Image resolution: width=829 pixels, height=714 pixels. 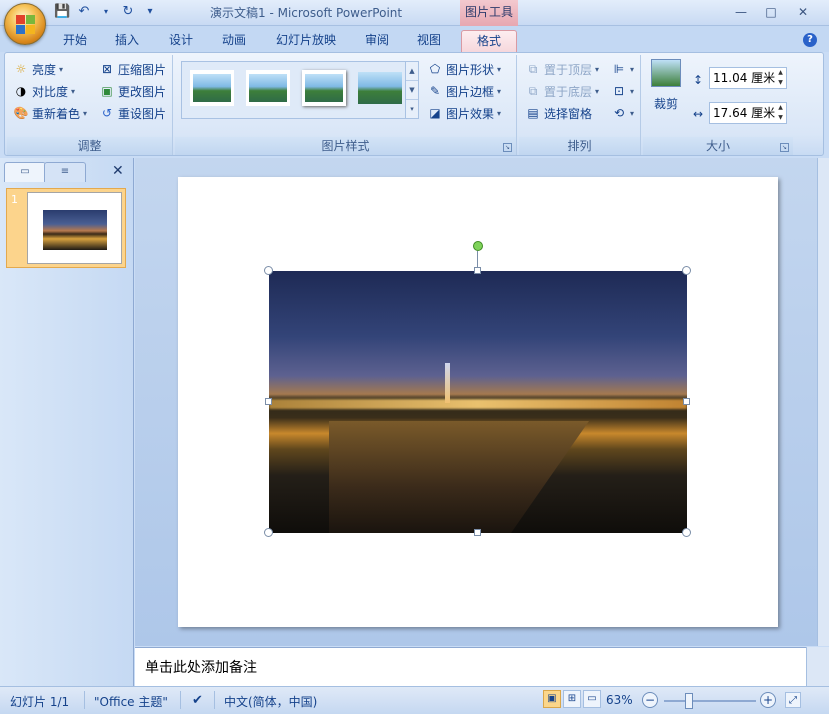 What do you see at coordinates (50, 113) in the screenshot?
I see `recolor-button: 🎨 重新着色 ▾` at bounding box center [50, 113].